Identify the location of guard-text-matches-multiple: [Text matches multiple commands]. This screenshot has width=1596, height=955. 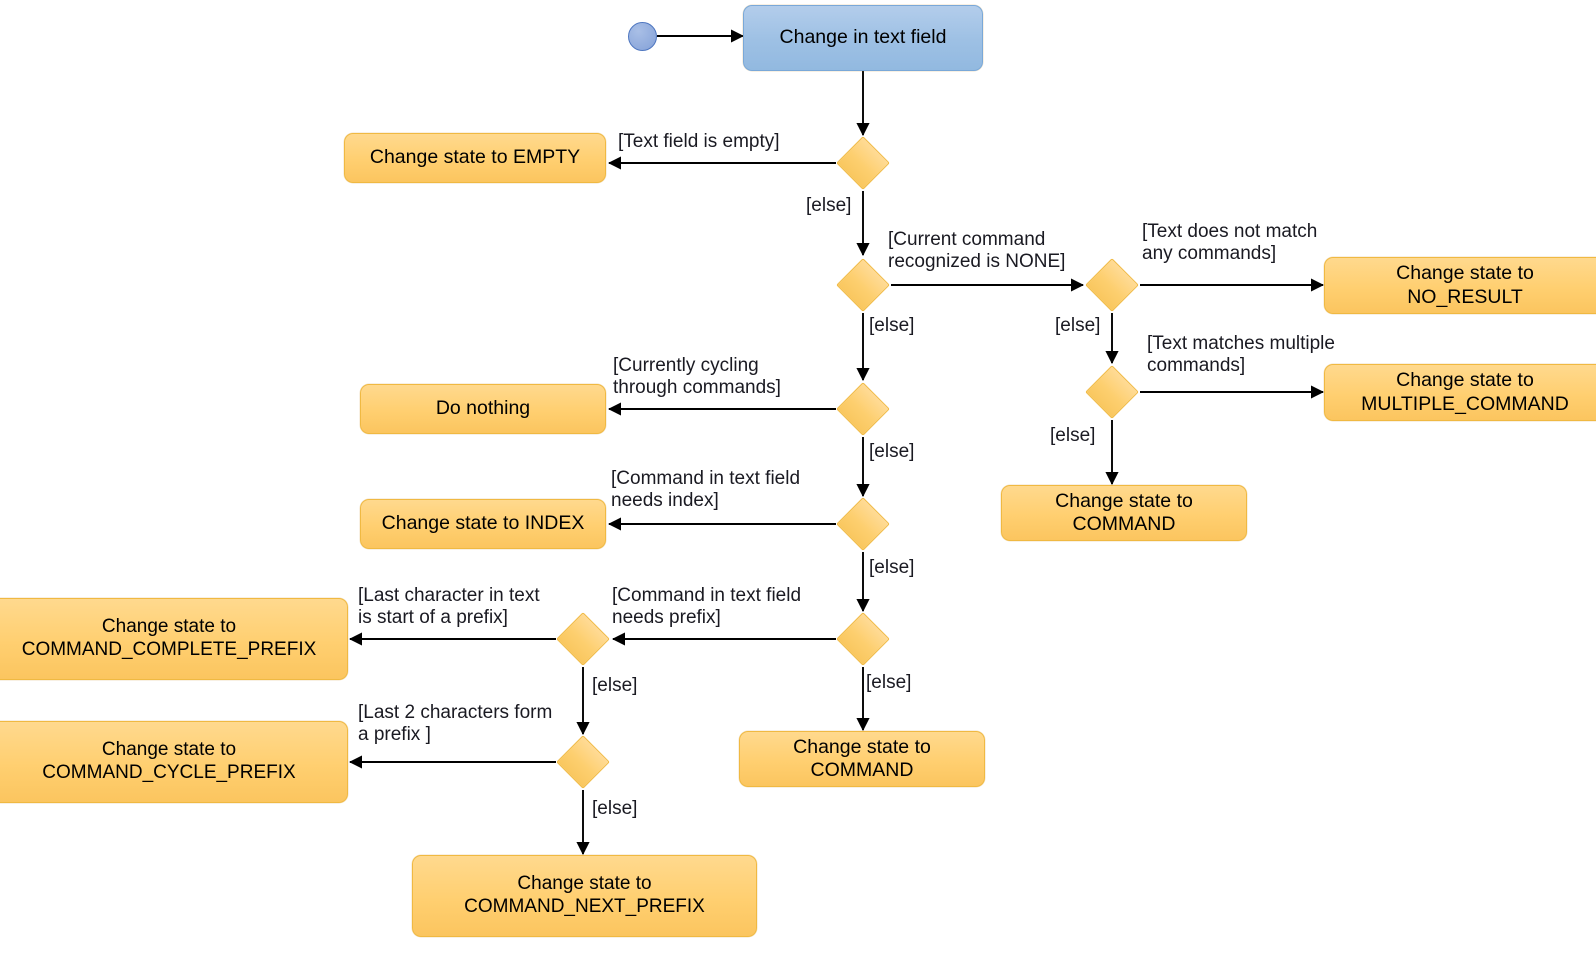
(1241, 355).